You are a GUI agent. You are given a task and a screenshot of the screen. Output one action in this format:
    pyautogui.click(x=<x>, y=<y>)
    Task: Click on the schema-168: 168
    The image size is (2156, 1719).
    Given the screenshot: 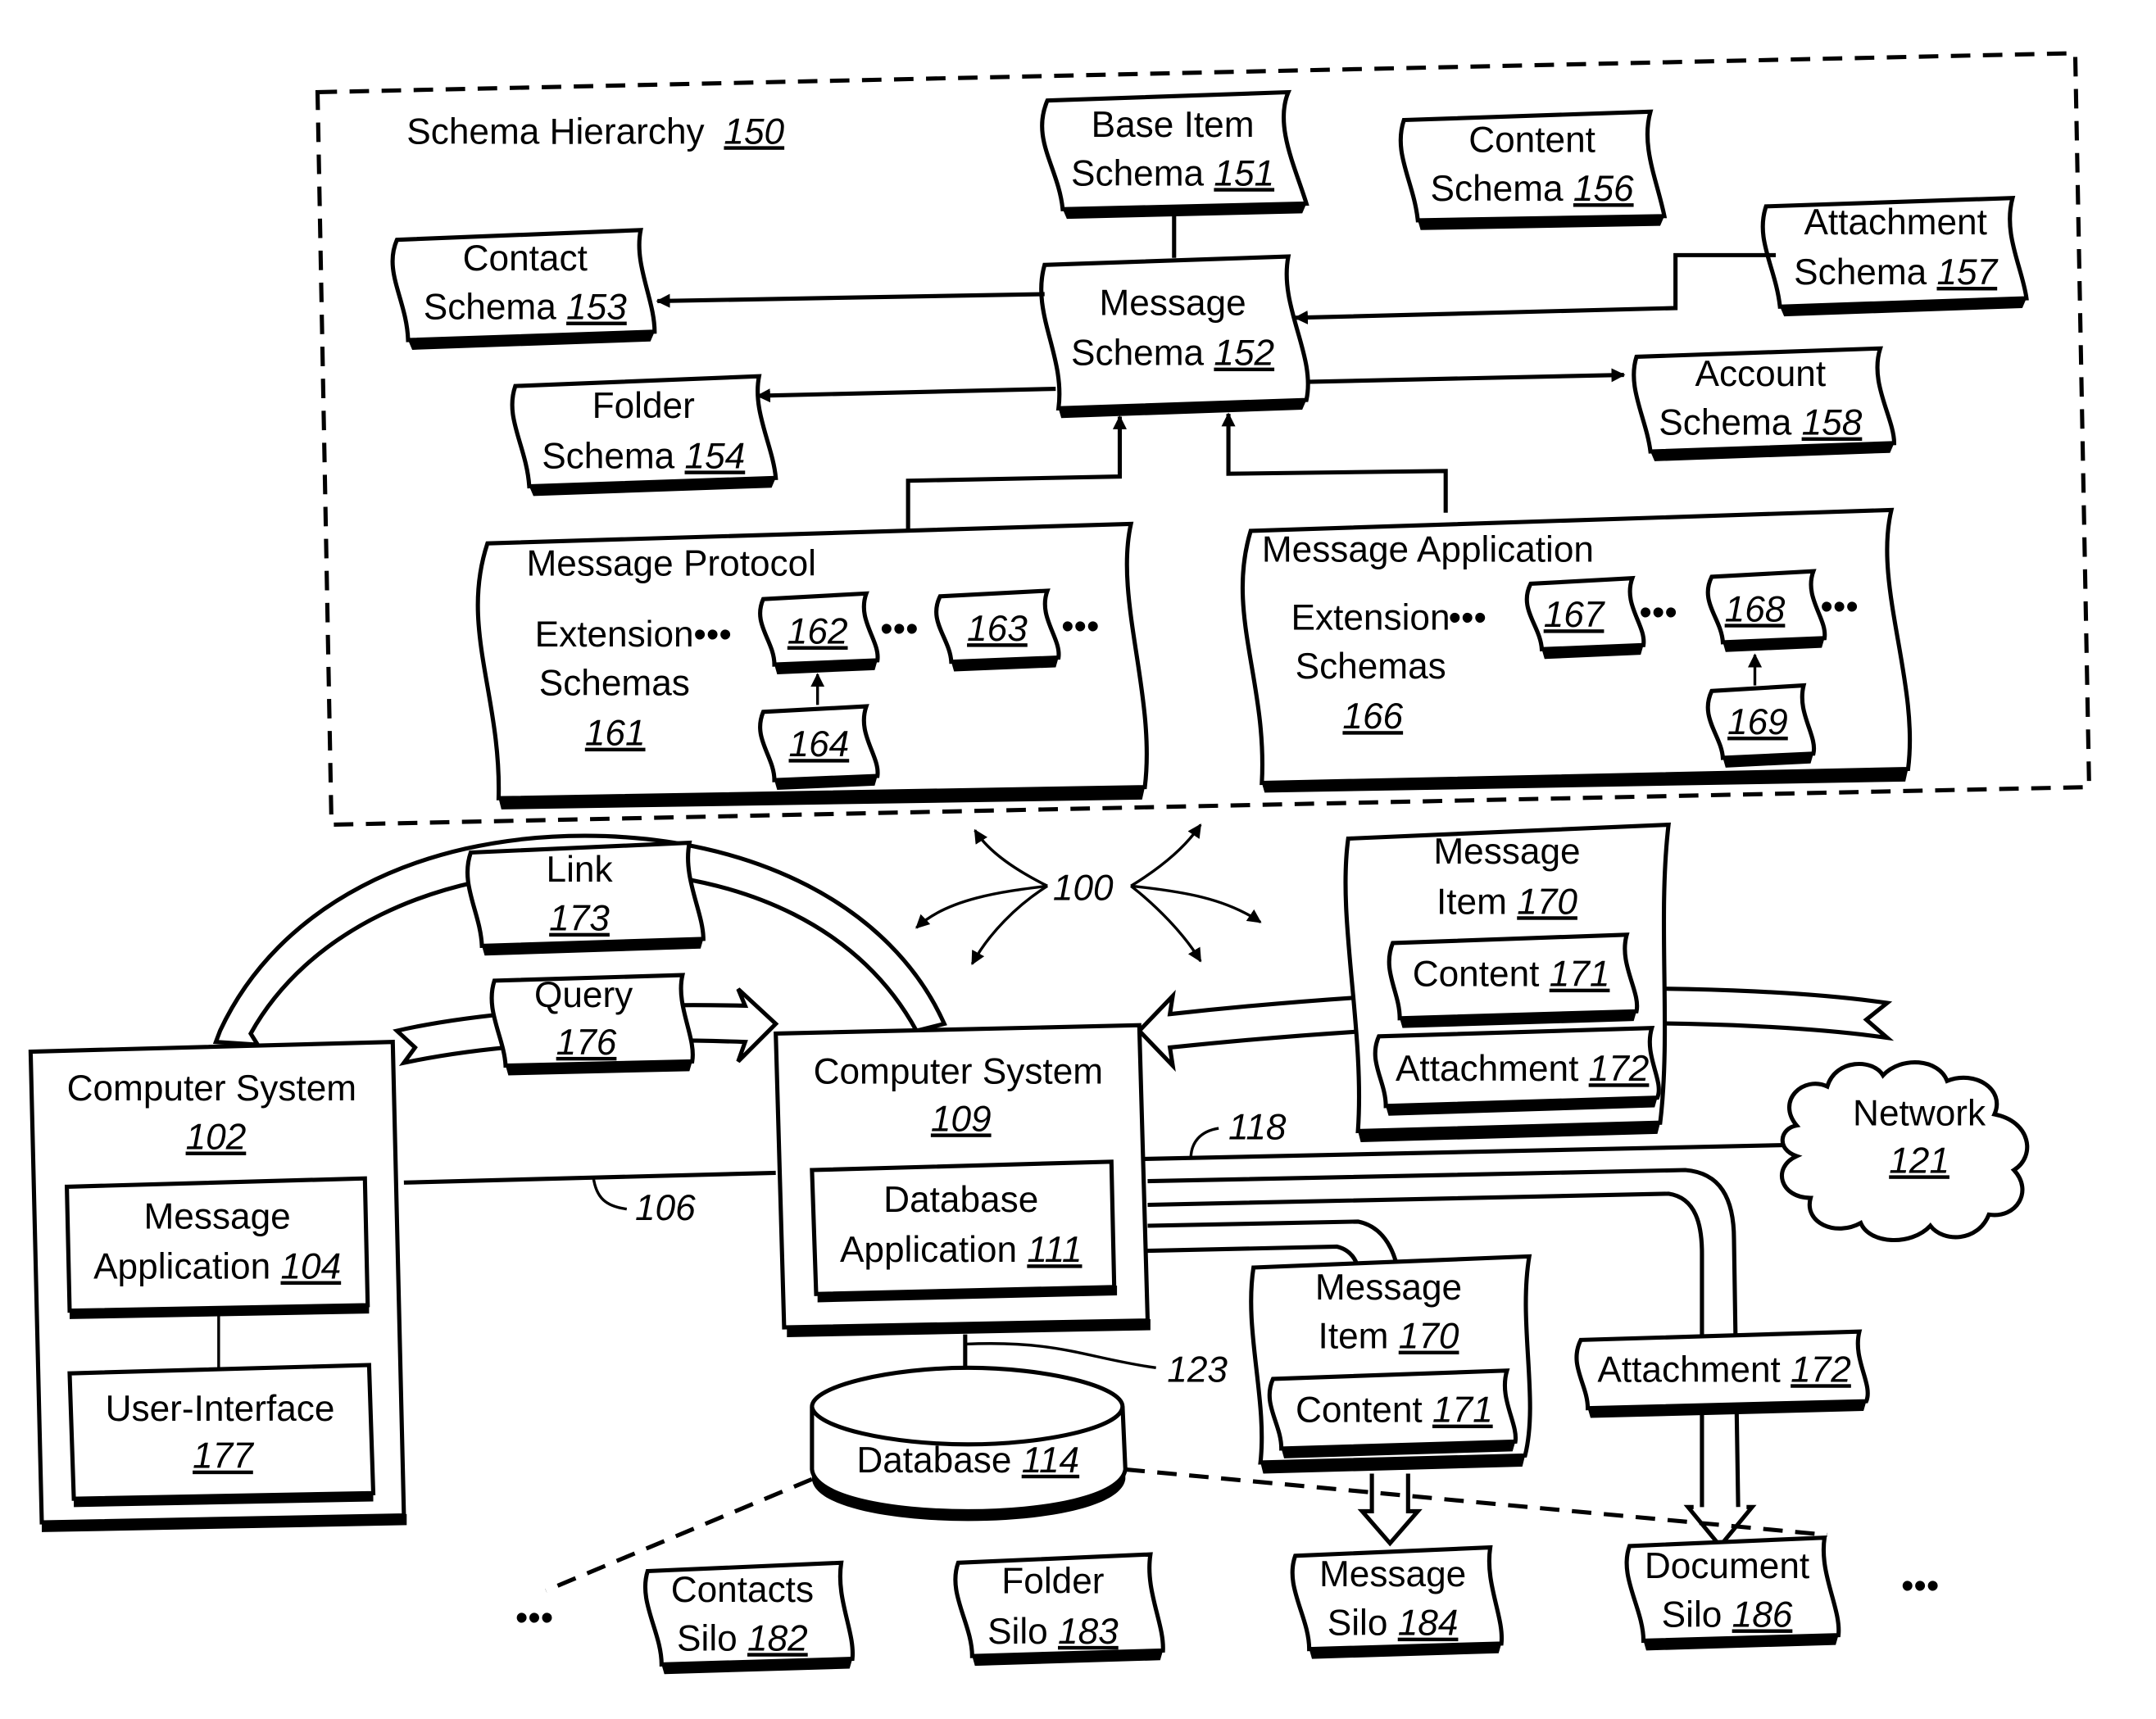 What is the action you would take?
    pyautogui.click(x=1766, y=610)
    